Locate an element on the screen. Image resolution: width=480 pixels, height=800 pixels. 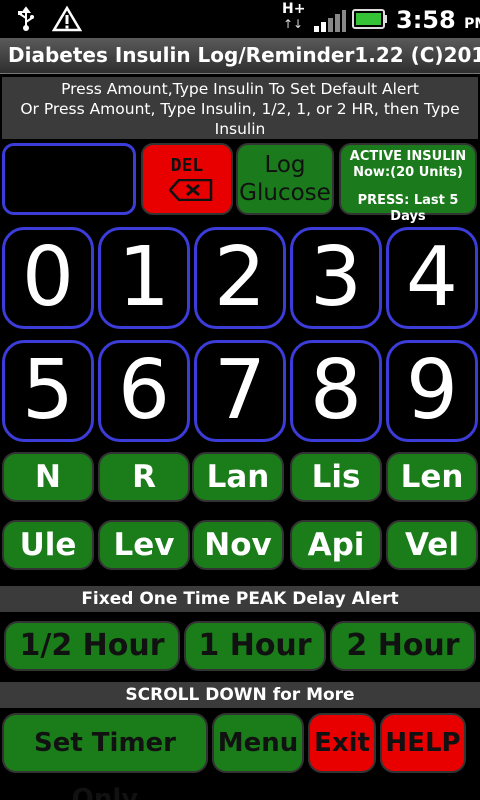
scroll-hint: SCROLL DOWN for More is located at coordinates (240, 695).